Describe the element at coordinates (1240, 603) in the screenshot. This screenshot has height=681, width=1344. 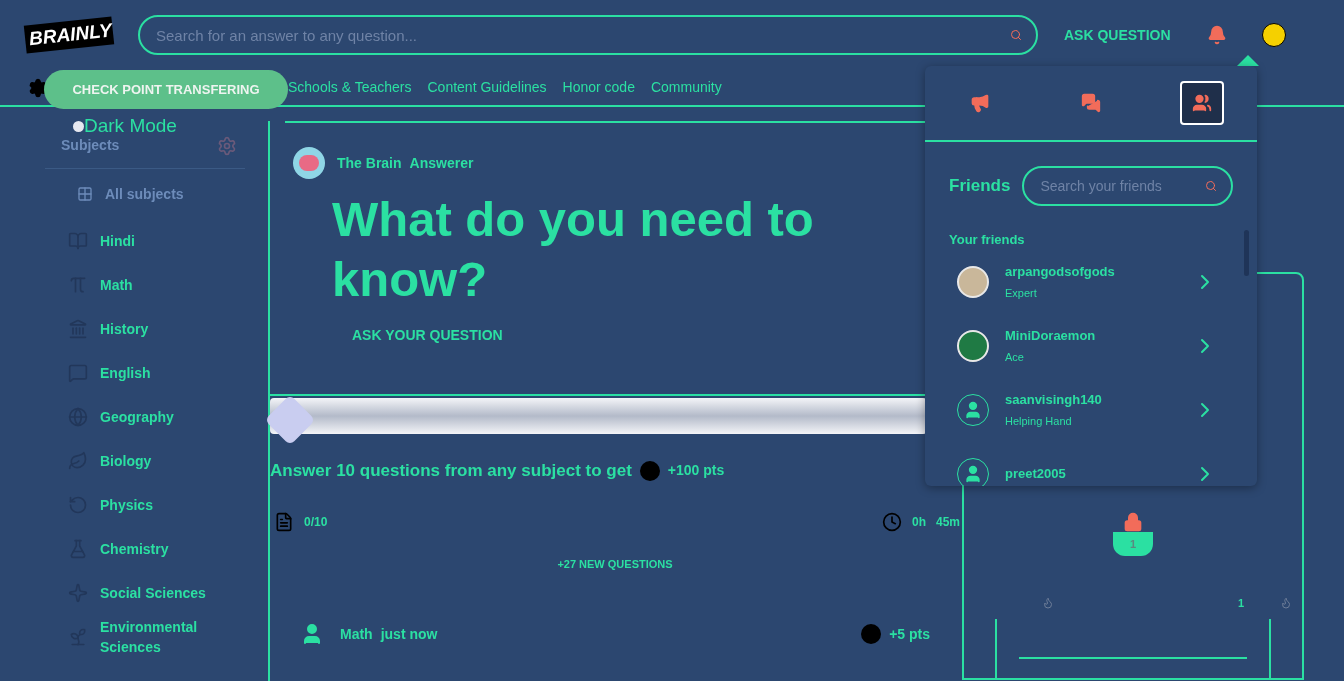
I see `streak-count: 1` at that location.